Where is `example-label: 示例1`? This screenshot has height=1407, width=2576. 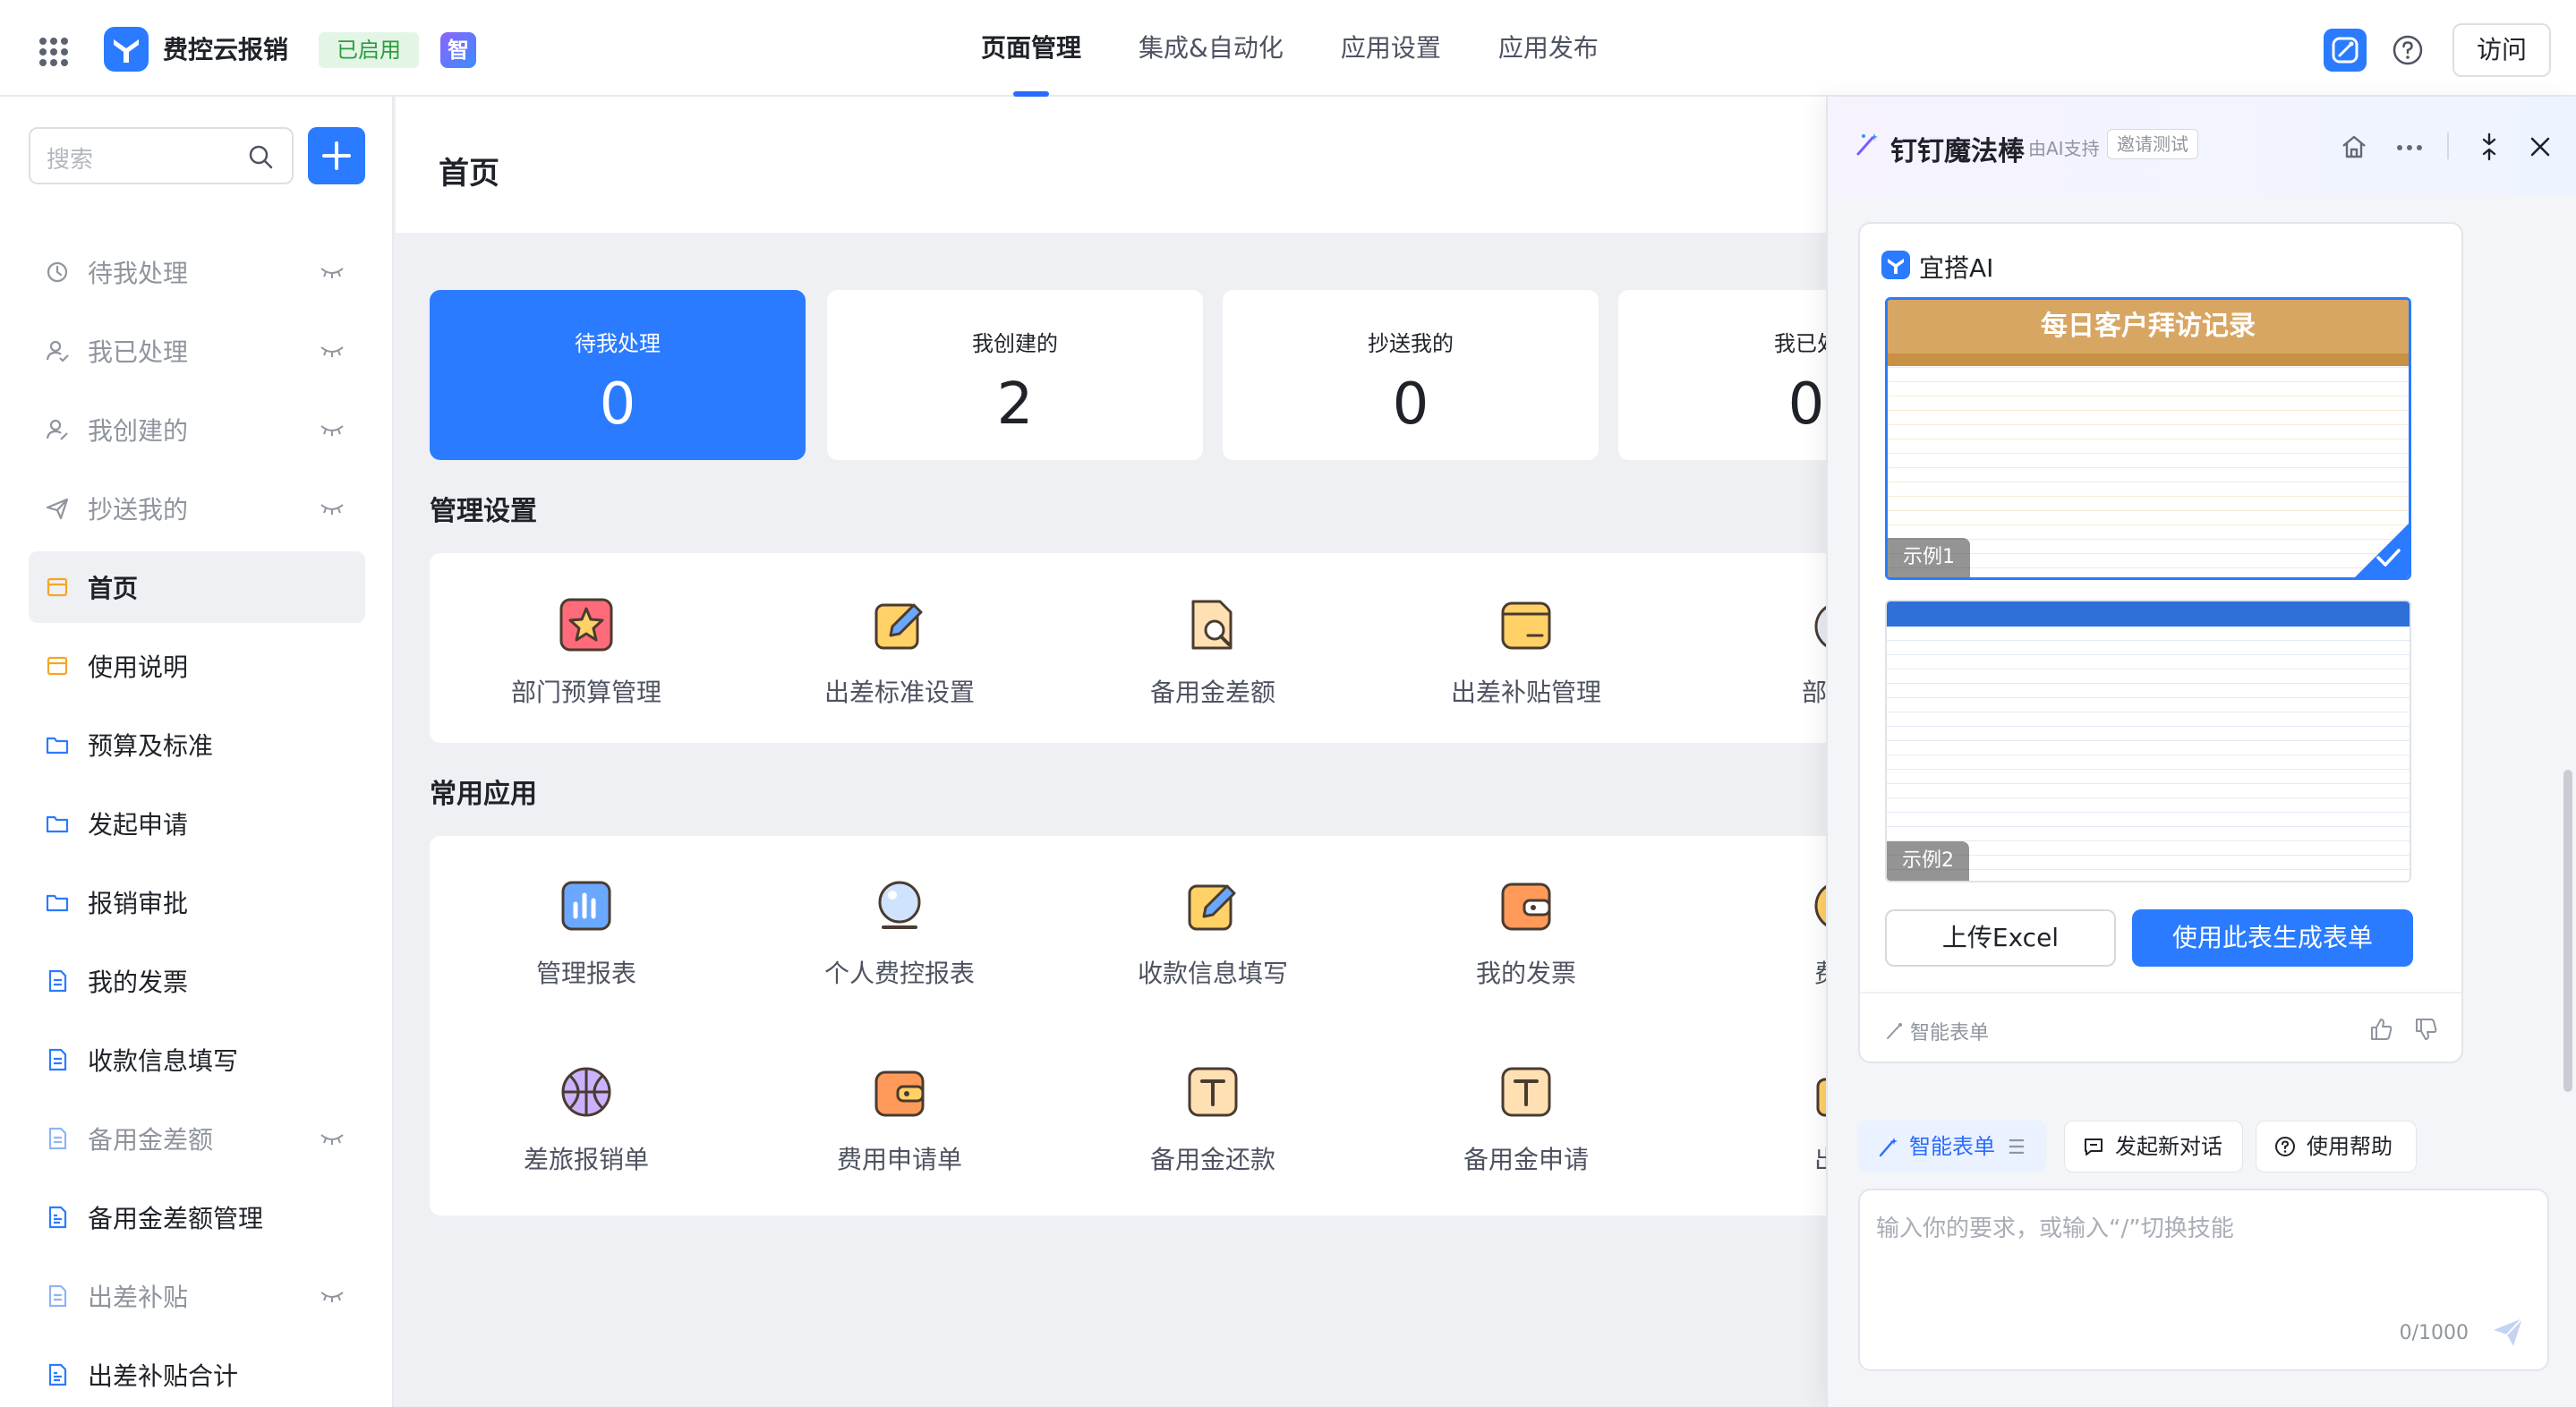
example-label: 示例1 is located at coordinates (1929, 557).